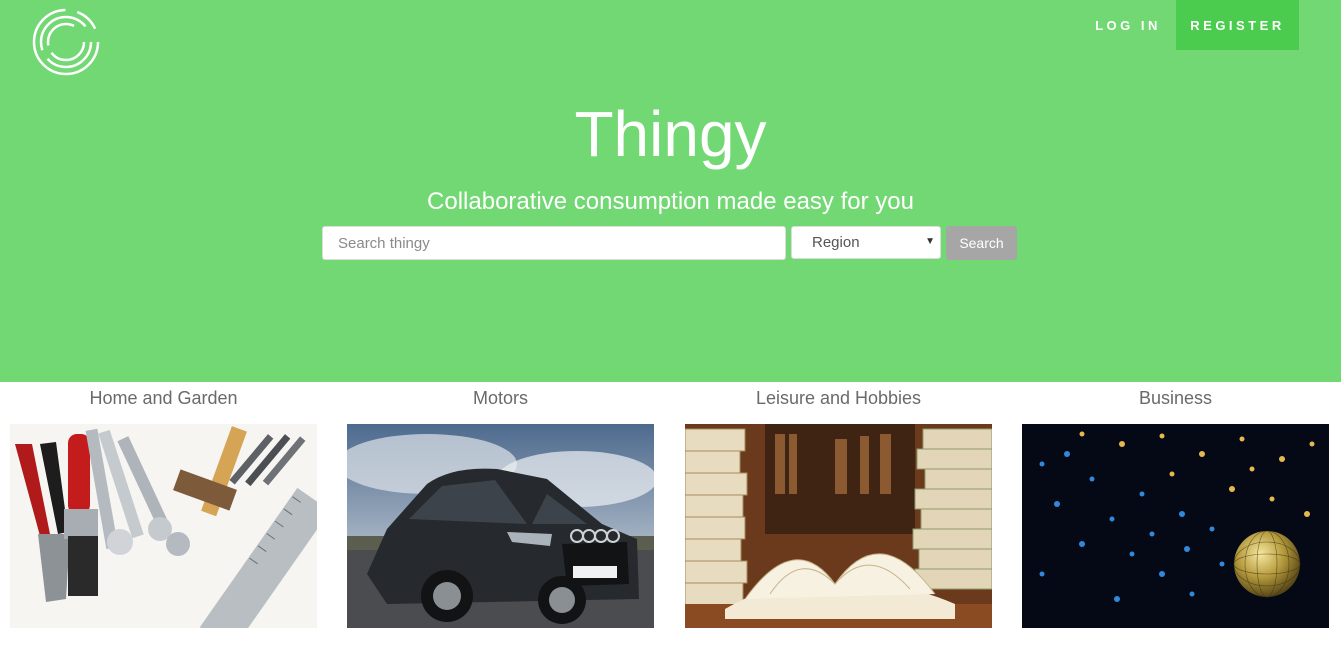 This screenshot has width=1341, height=647. I want to click on disco-ball-photo, so click(1175, 526).